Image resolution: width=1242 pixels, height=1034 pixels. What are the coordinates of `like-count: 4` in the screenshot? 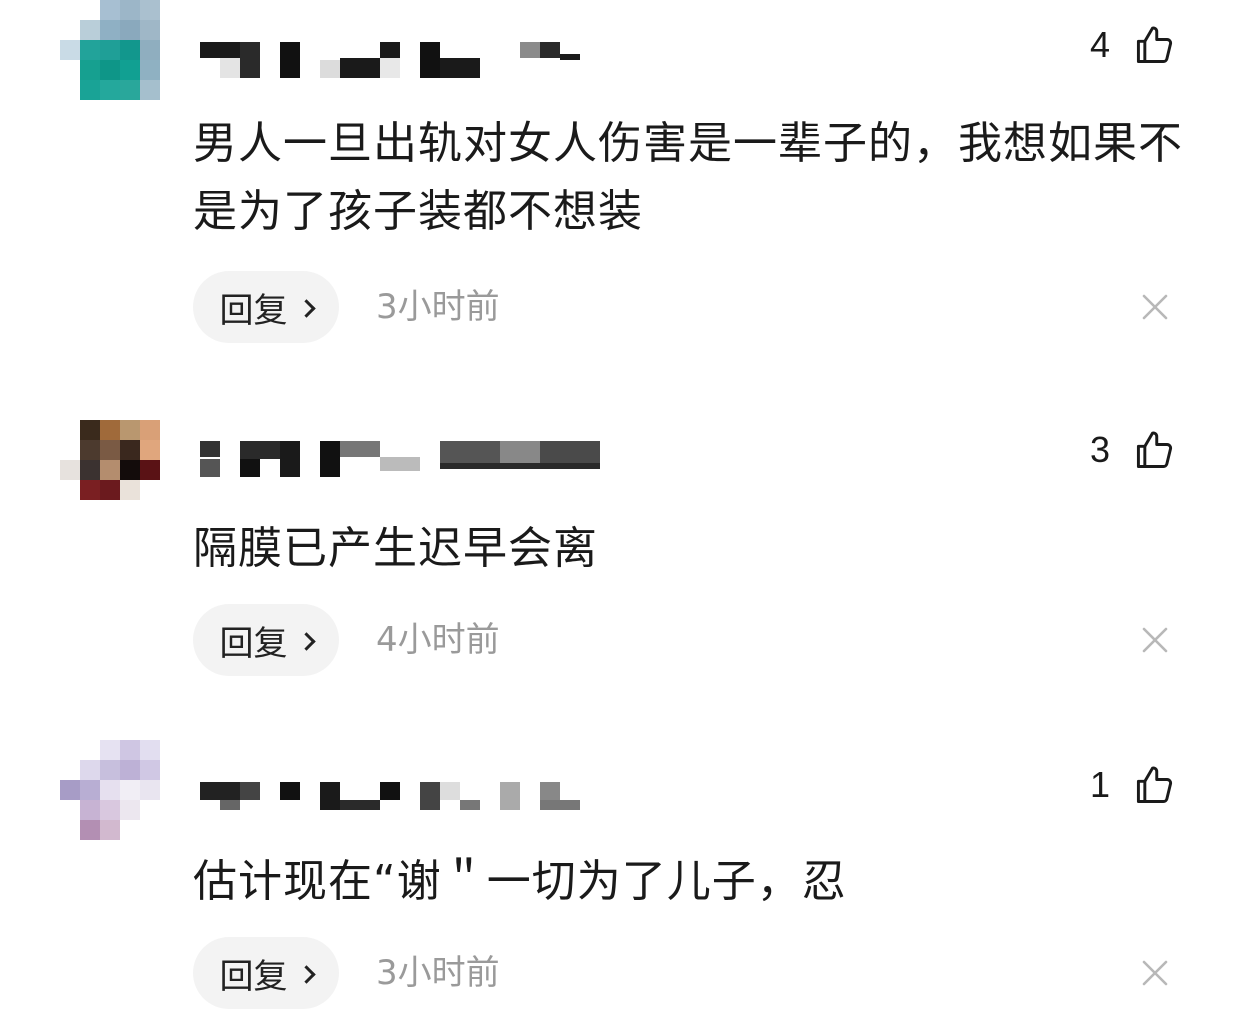 It's located at (1099, 44).